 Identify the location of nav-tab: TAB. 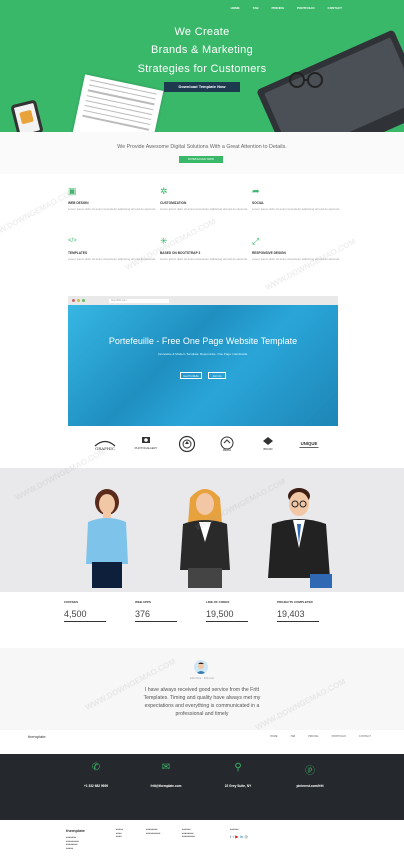
(256, 8).